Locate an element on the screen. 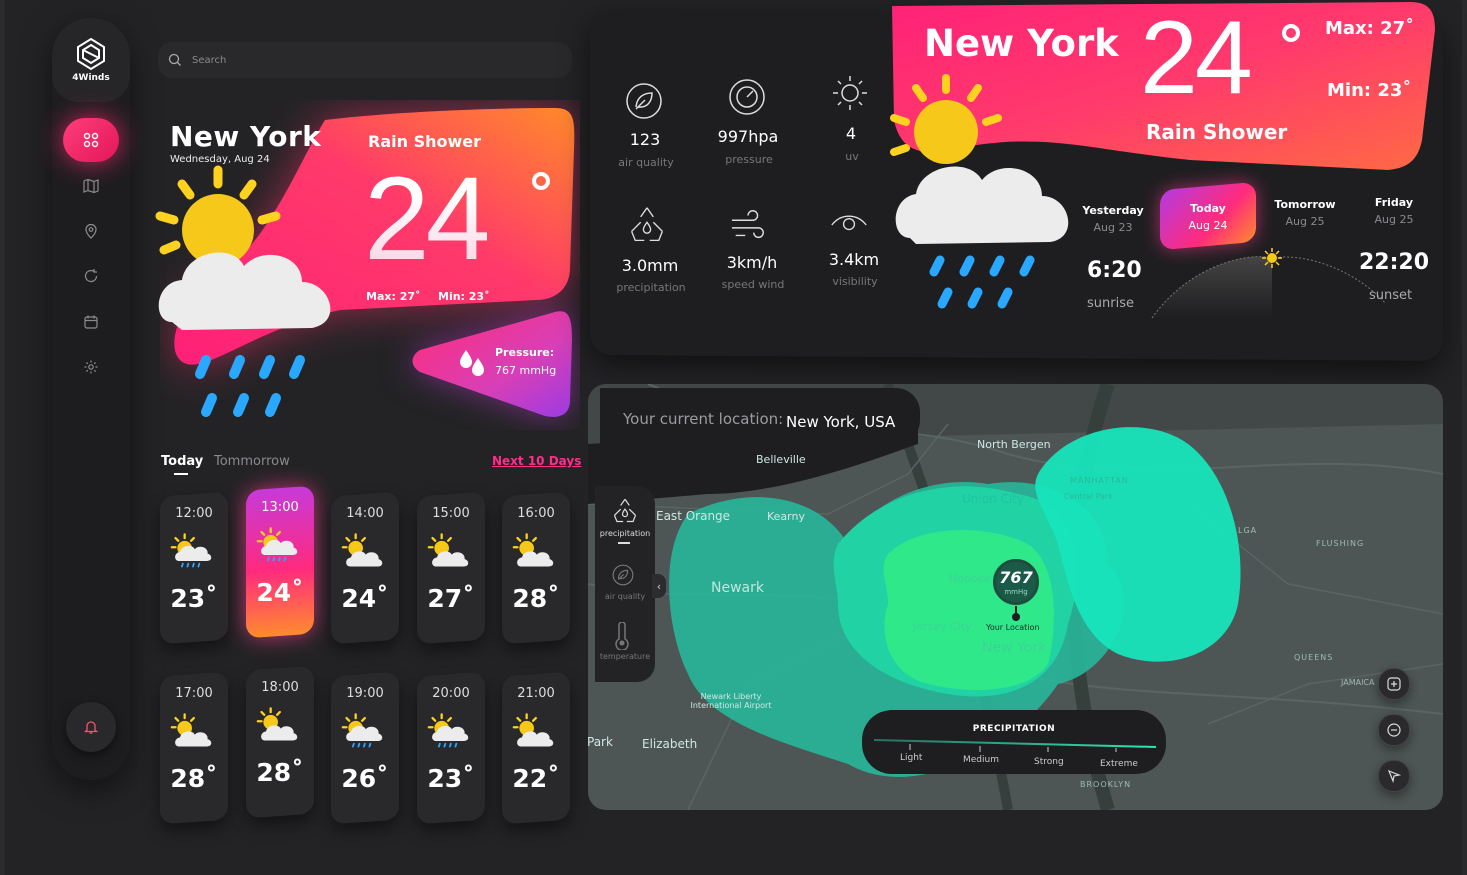 The image size is (1467, 875). condition-label: Rain Shower is located at coordinates (424, 141).